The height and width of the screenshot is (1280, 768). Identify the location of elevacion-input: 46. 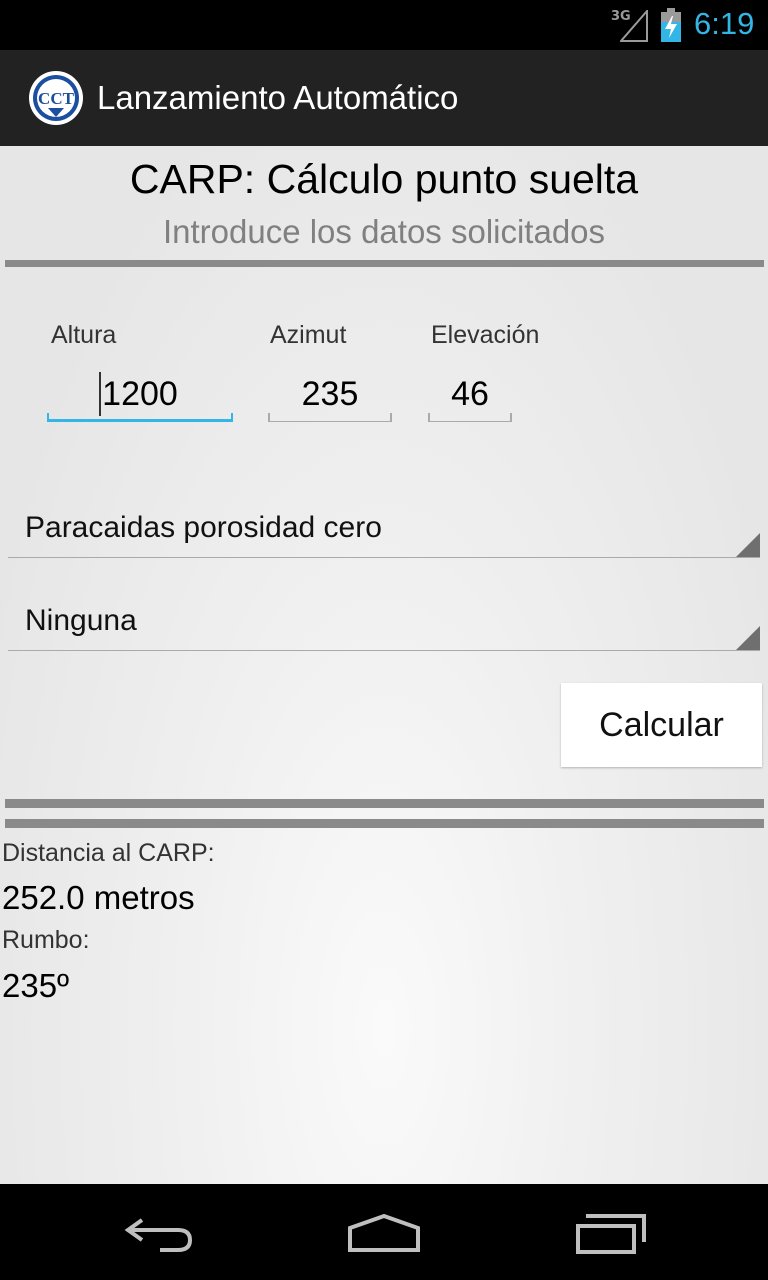
(470, 394).